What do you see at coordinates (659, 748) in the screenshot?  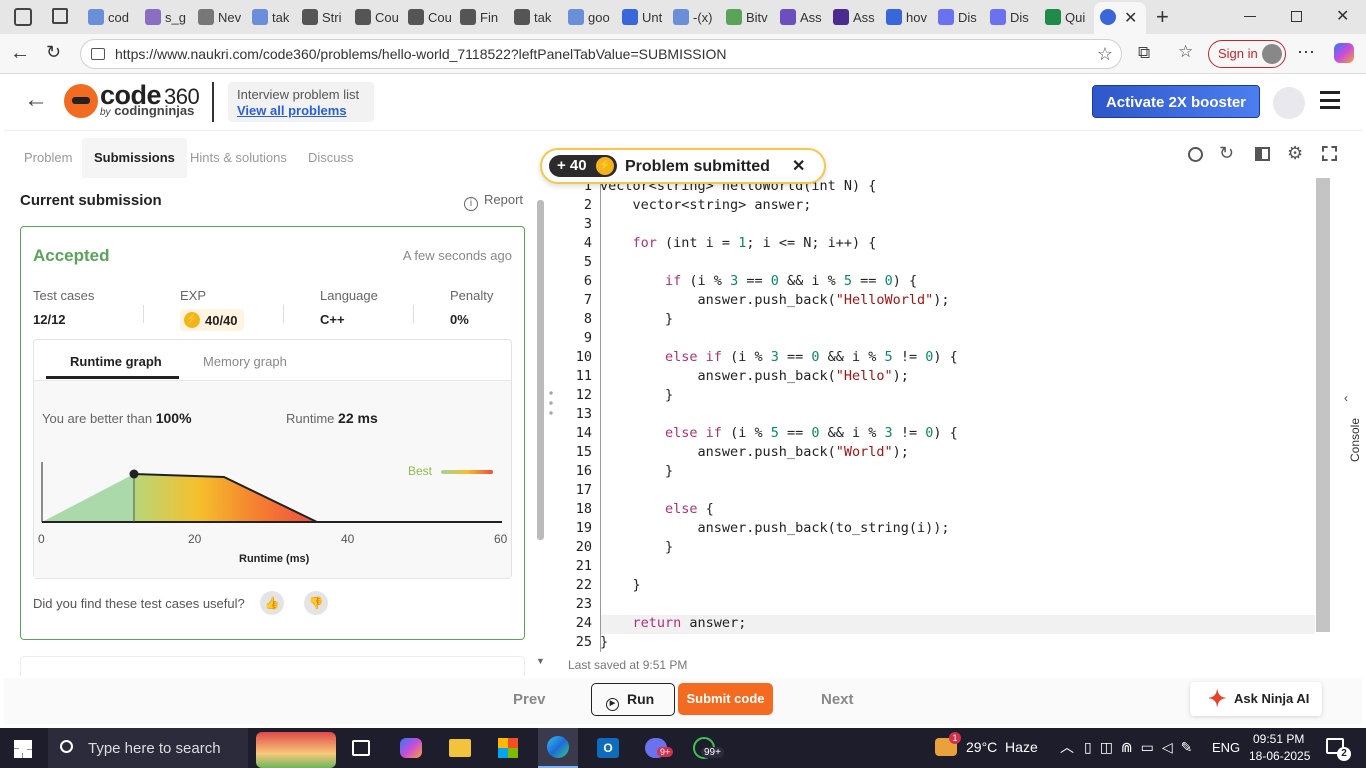 I see `discord-icon: 9+` at bounding box center [659, 748].